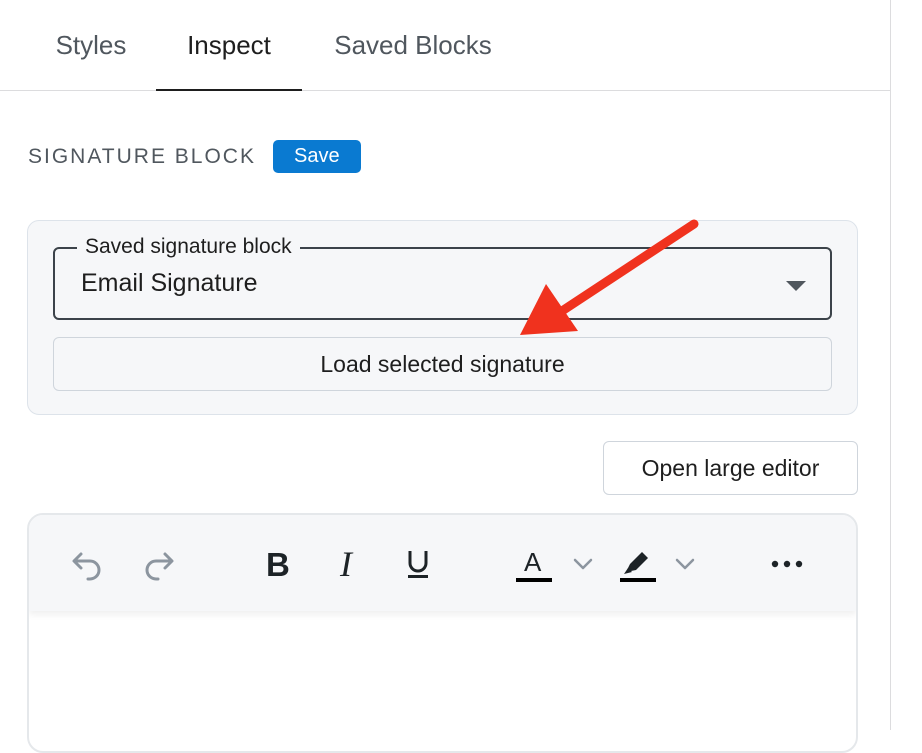 This screenshot has height=753, width=922. I want to click on italic-icon: I, so click(348, 564).